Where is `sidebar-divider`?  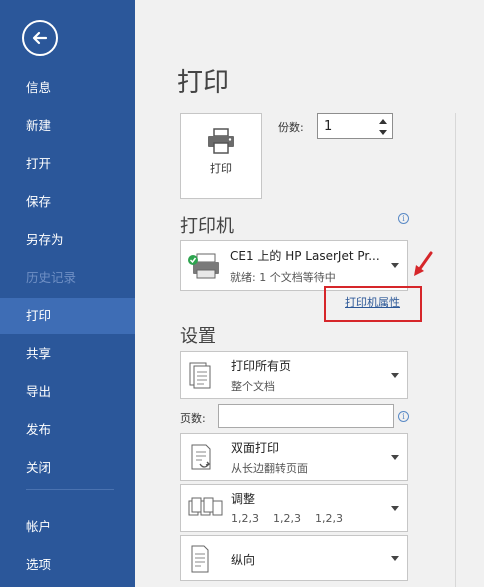 sidebar-divider is located at coordinates (70, 489).